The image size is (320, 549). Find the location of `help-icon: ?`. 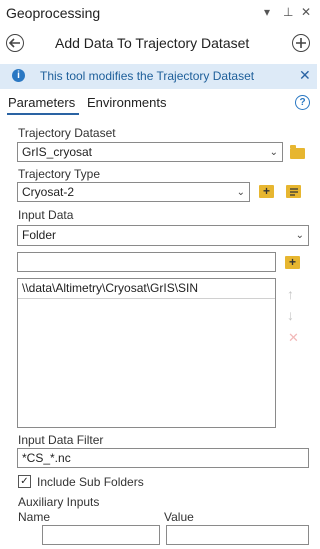

help-icon: ? is located at coordinates (302, 102).